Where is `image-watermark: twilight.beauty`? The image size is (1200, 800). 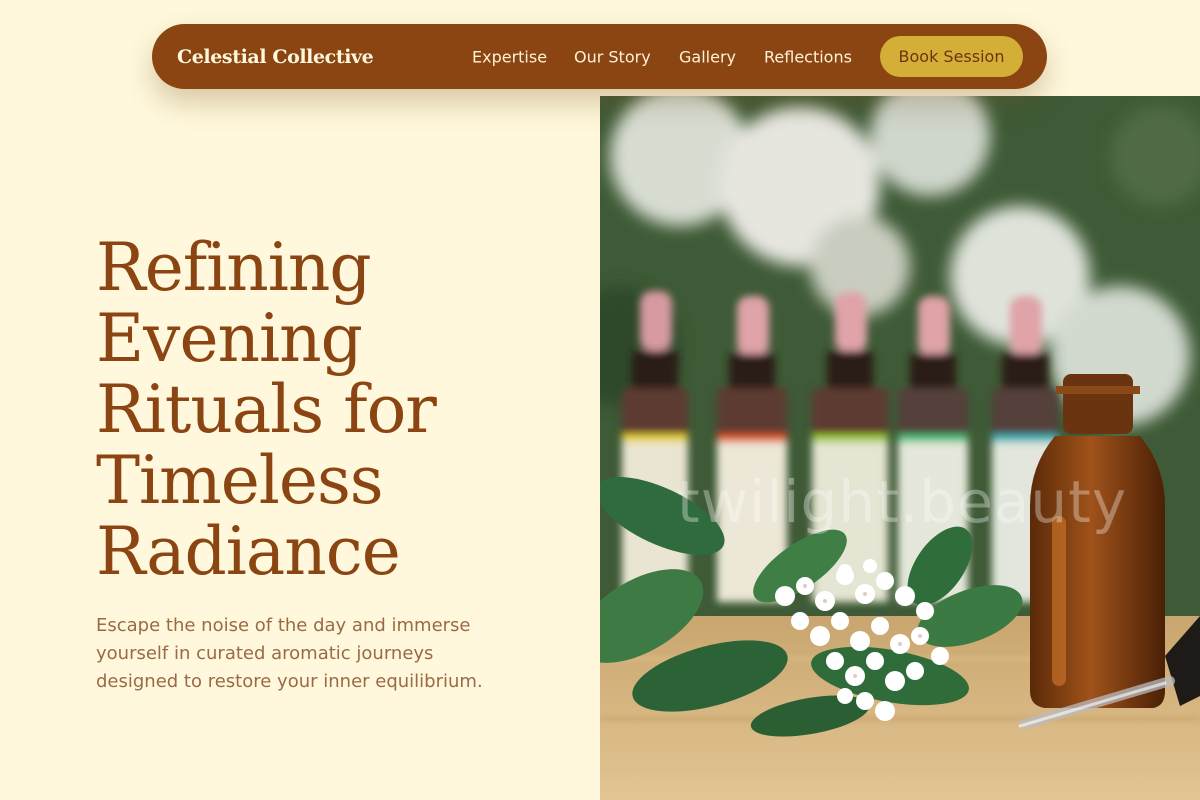 image-watermark: twilight.beauty is located at coordinates (902, 502).